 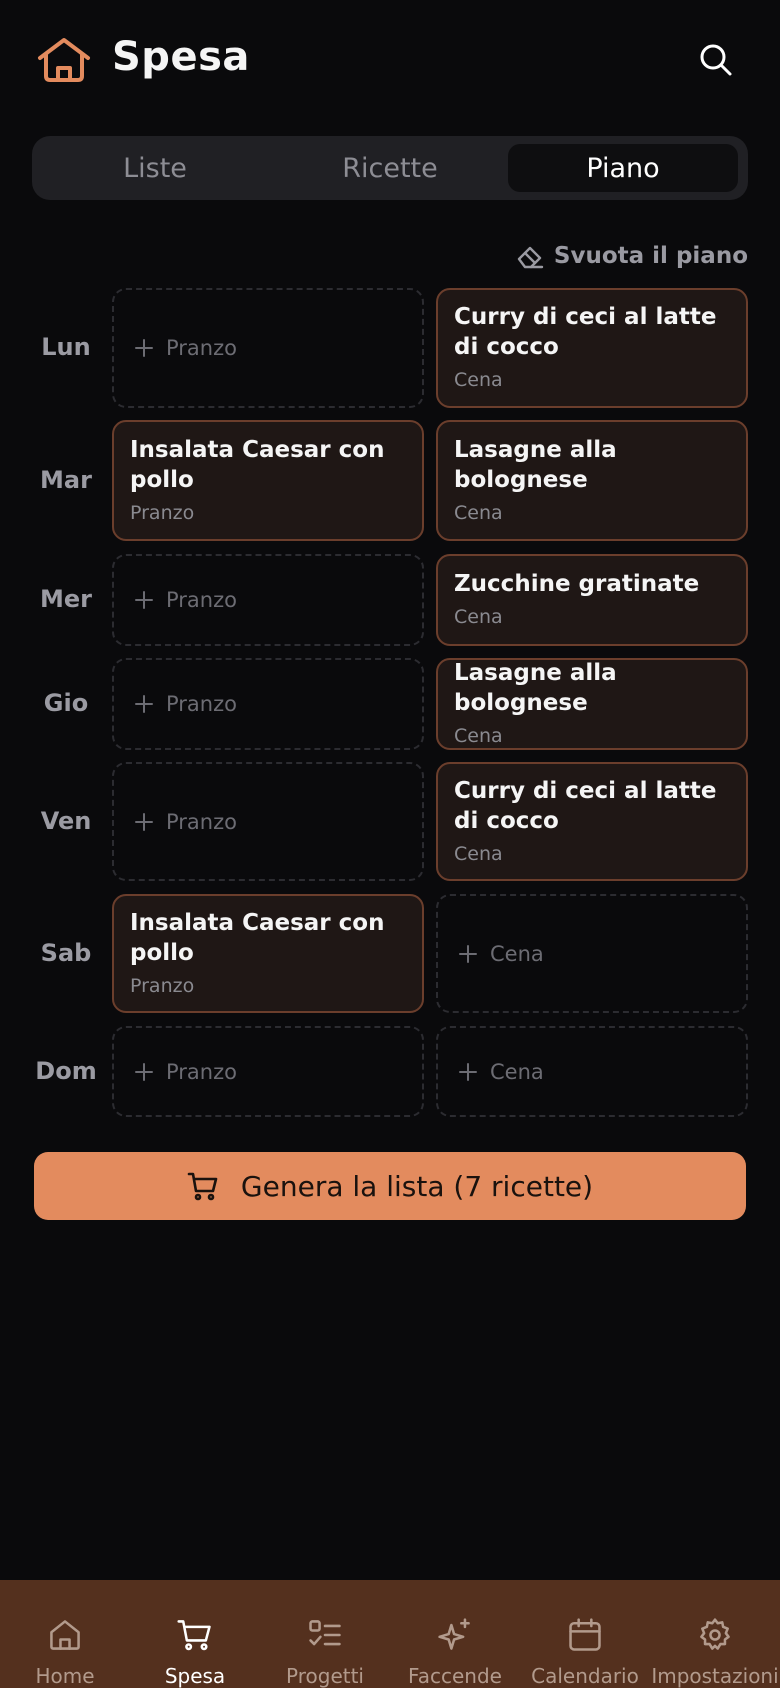 What do you see at coordinates (65, 1676) in the screenshot?
I see `nav-label: Home` at bounding box center [65, 1676].